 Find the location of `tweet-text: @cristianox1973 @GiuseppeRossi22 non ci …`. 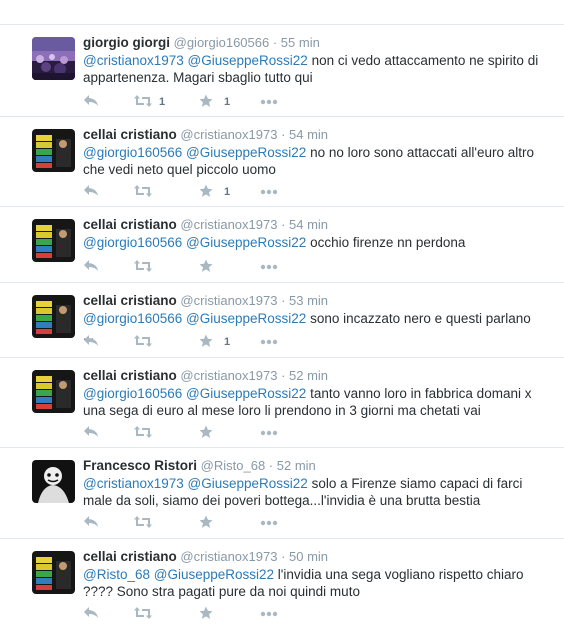

tweet-text: @cristianox1973 @GiuseppeRossi22 non ci … is located at coordinates (313, 69).